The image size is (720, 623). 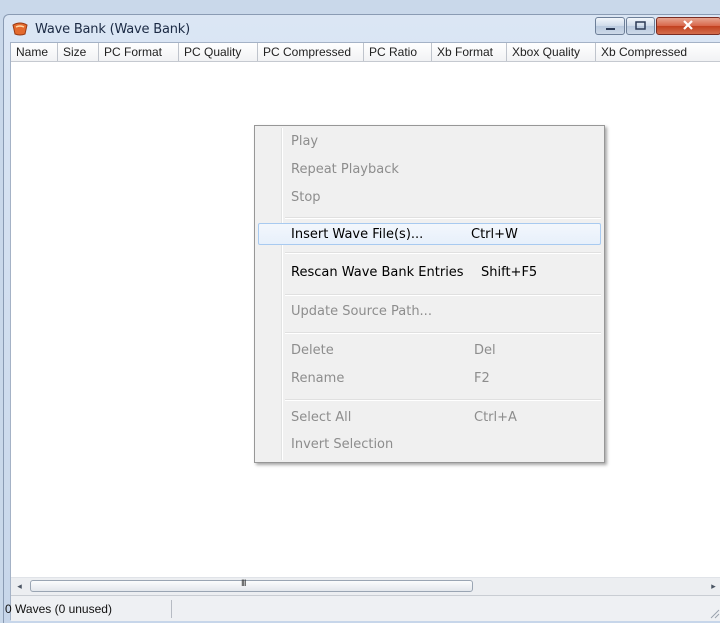 I want to click on minimize-button, so click(x=610, y=26).